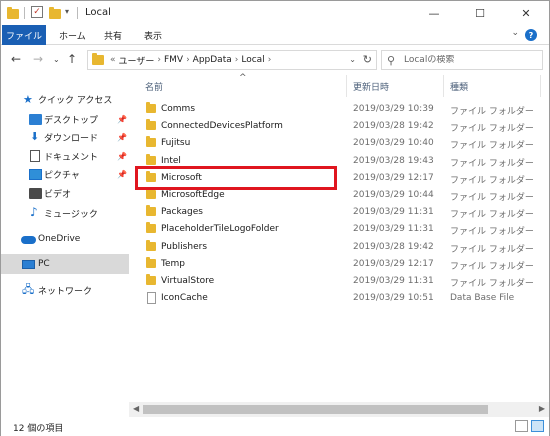 The height and width of the screenshot is (436, 550). Describe the element at coordinates (62, 175) in the screenshot. I see `sidebar-item-label: ピクチャ` at that location.